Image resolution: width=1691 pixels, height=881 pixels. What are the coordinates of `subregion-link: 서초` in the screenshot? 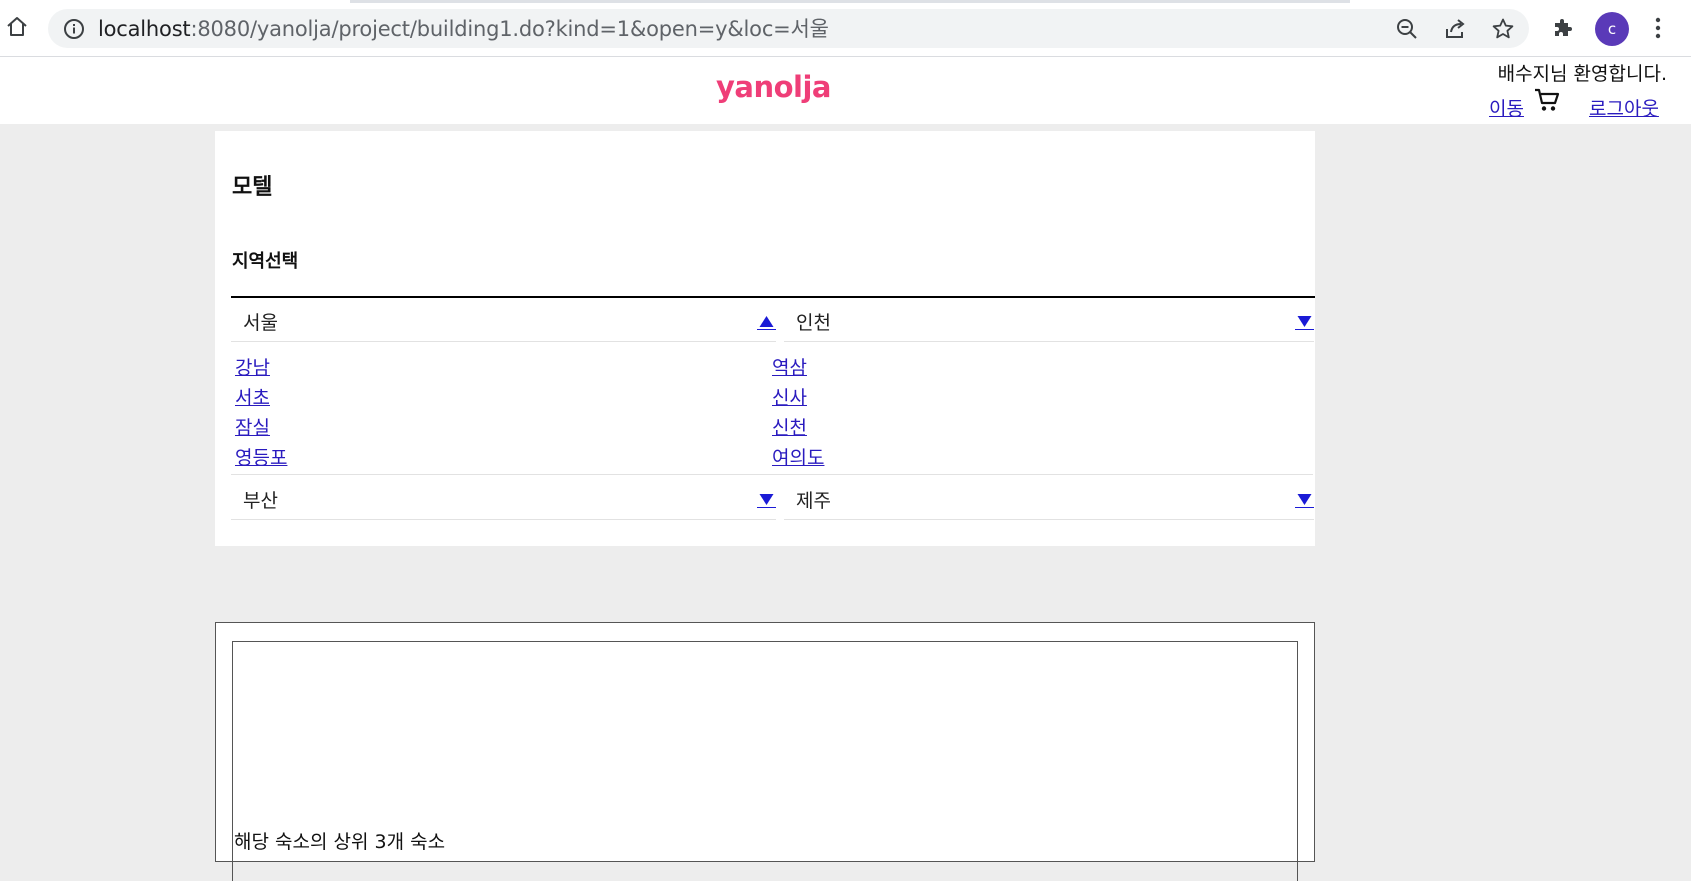 It's located at (261, 398).